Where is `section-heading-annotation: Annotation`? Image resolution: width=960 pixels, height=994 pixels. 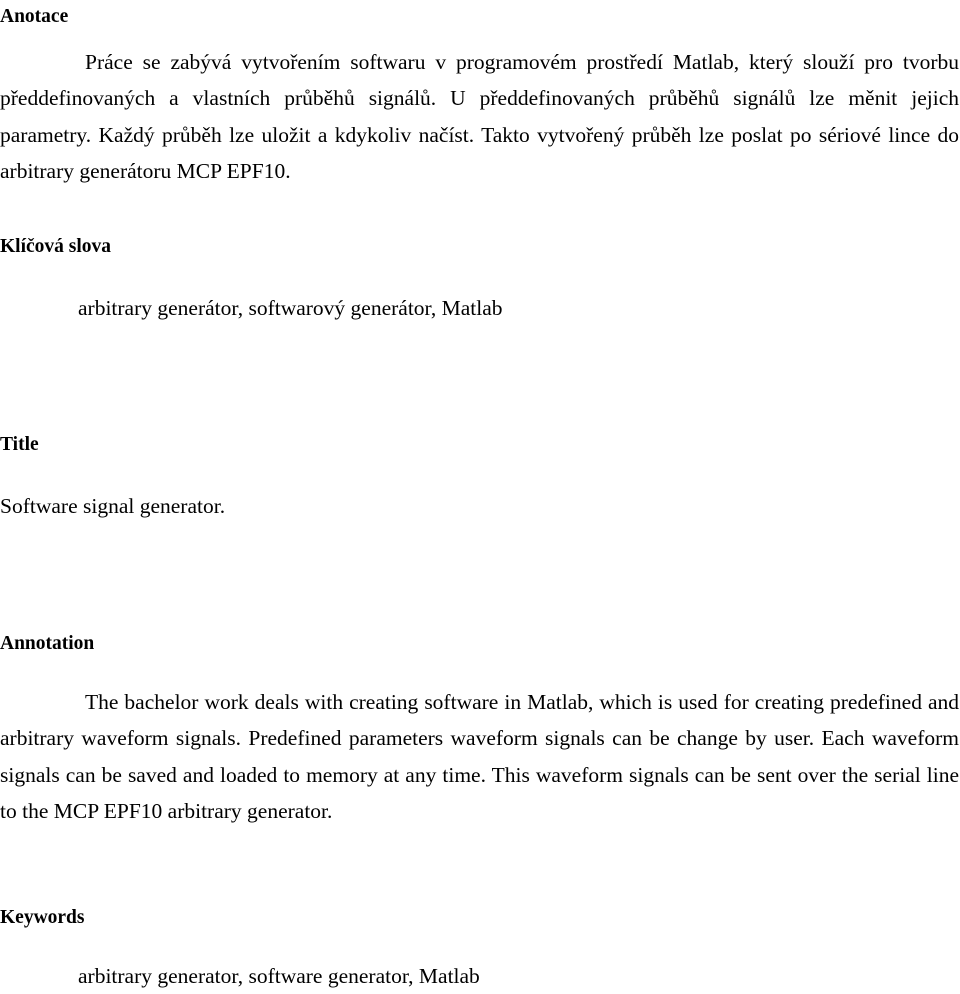
section-heading-annotation: Annotation is located at coordinates (47, 643).